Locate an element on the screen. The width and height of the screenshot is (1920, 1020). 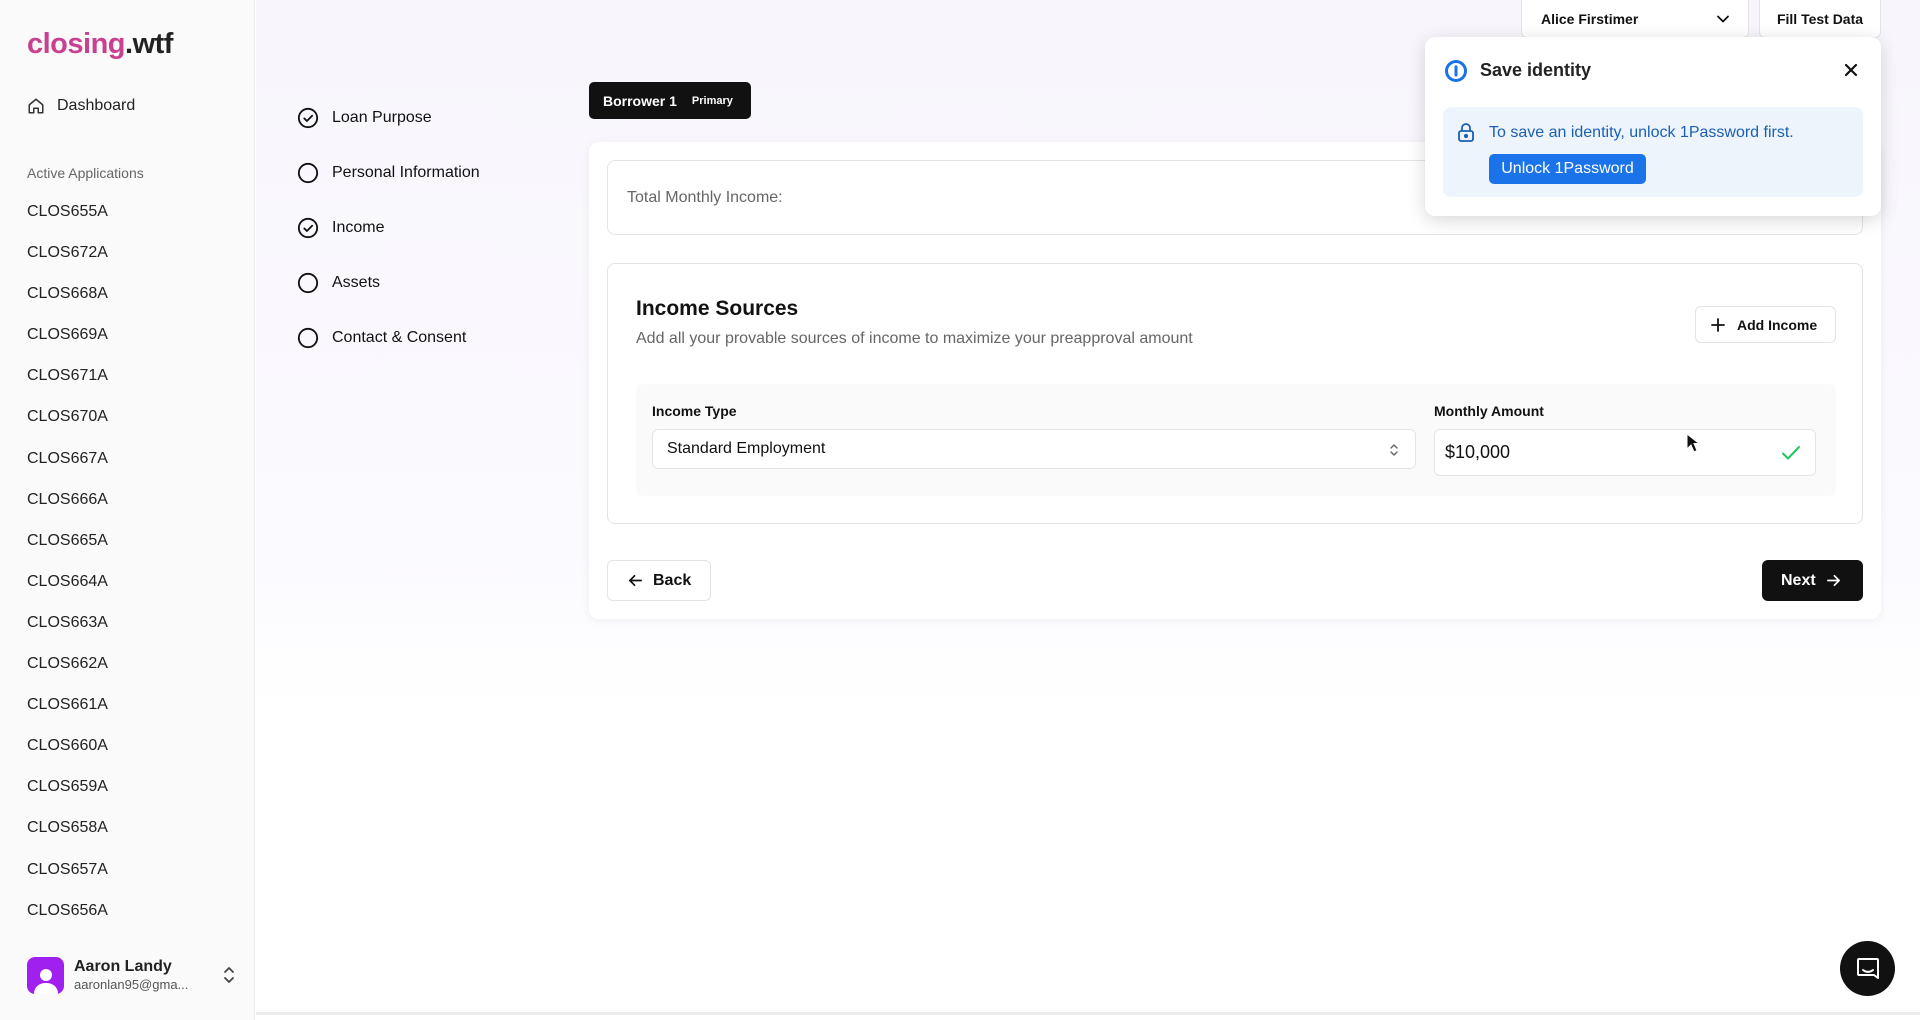
next-label: Next is located at coordinates (1798, 580).